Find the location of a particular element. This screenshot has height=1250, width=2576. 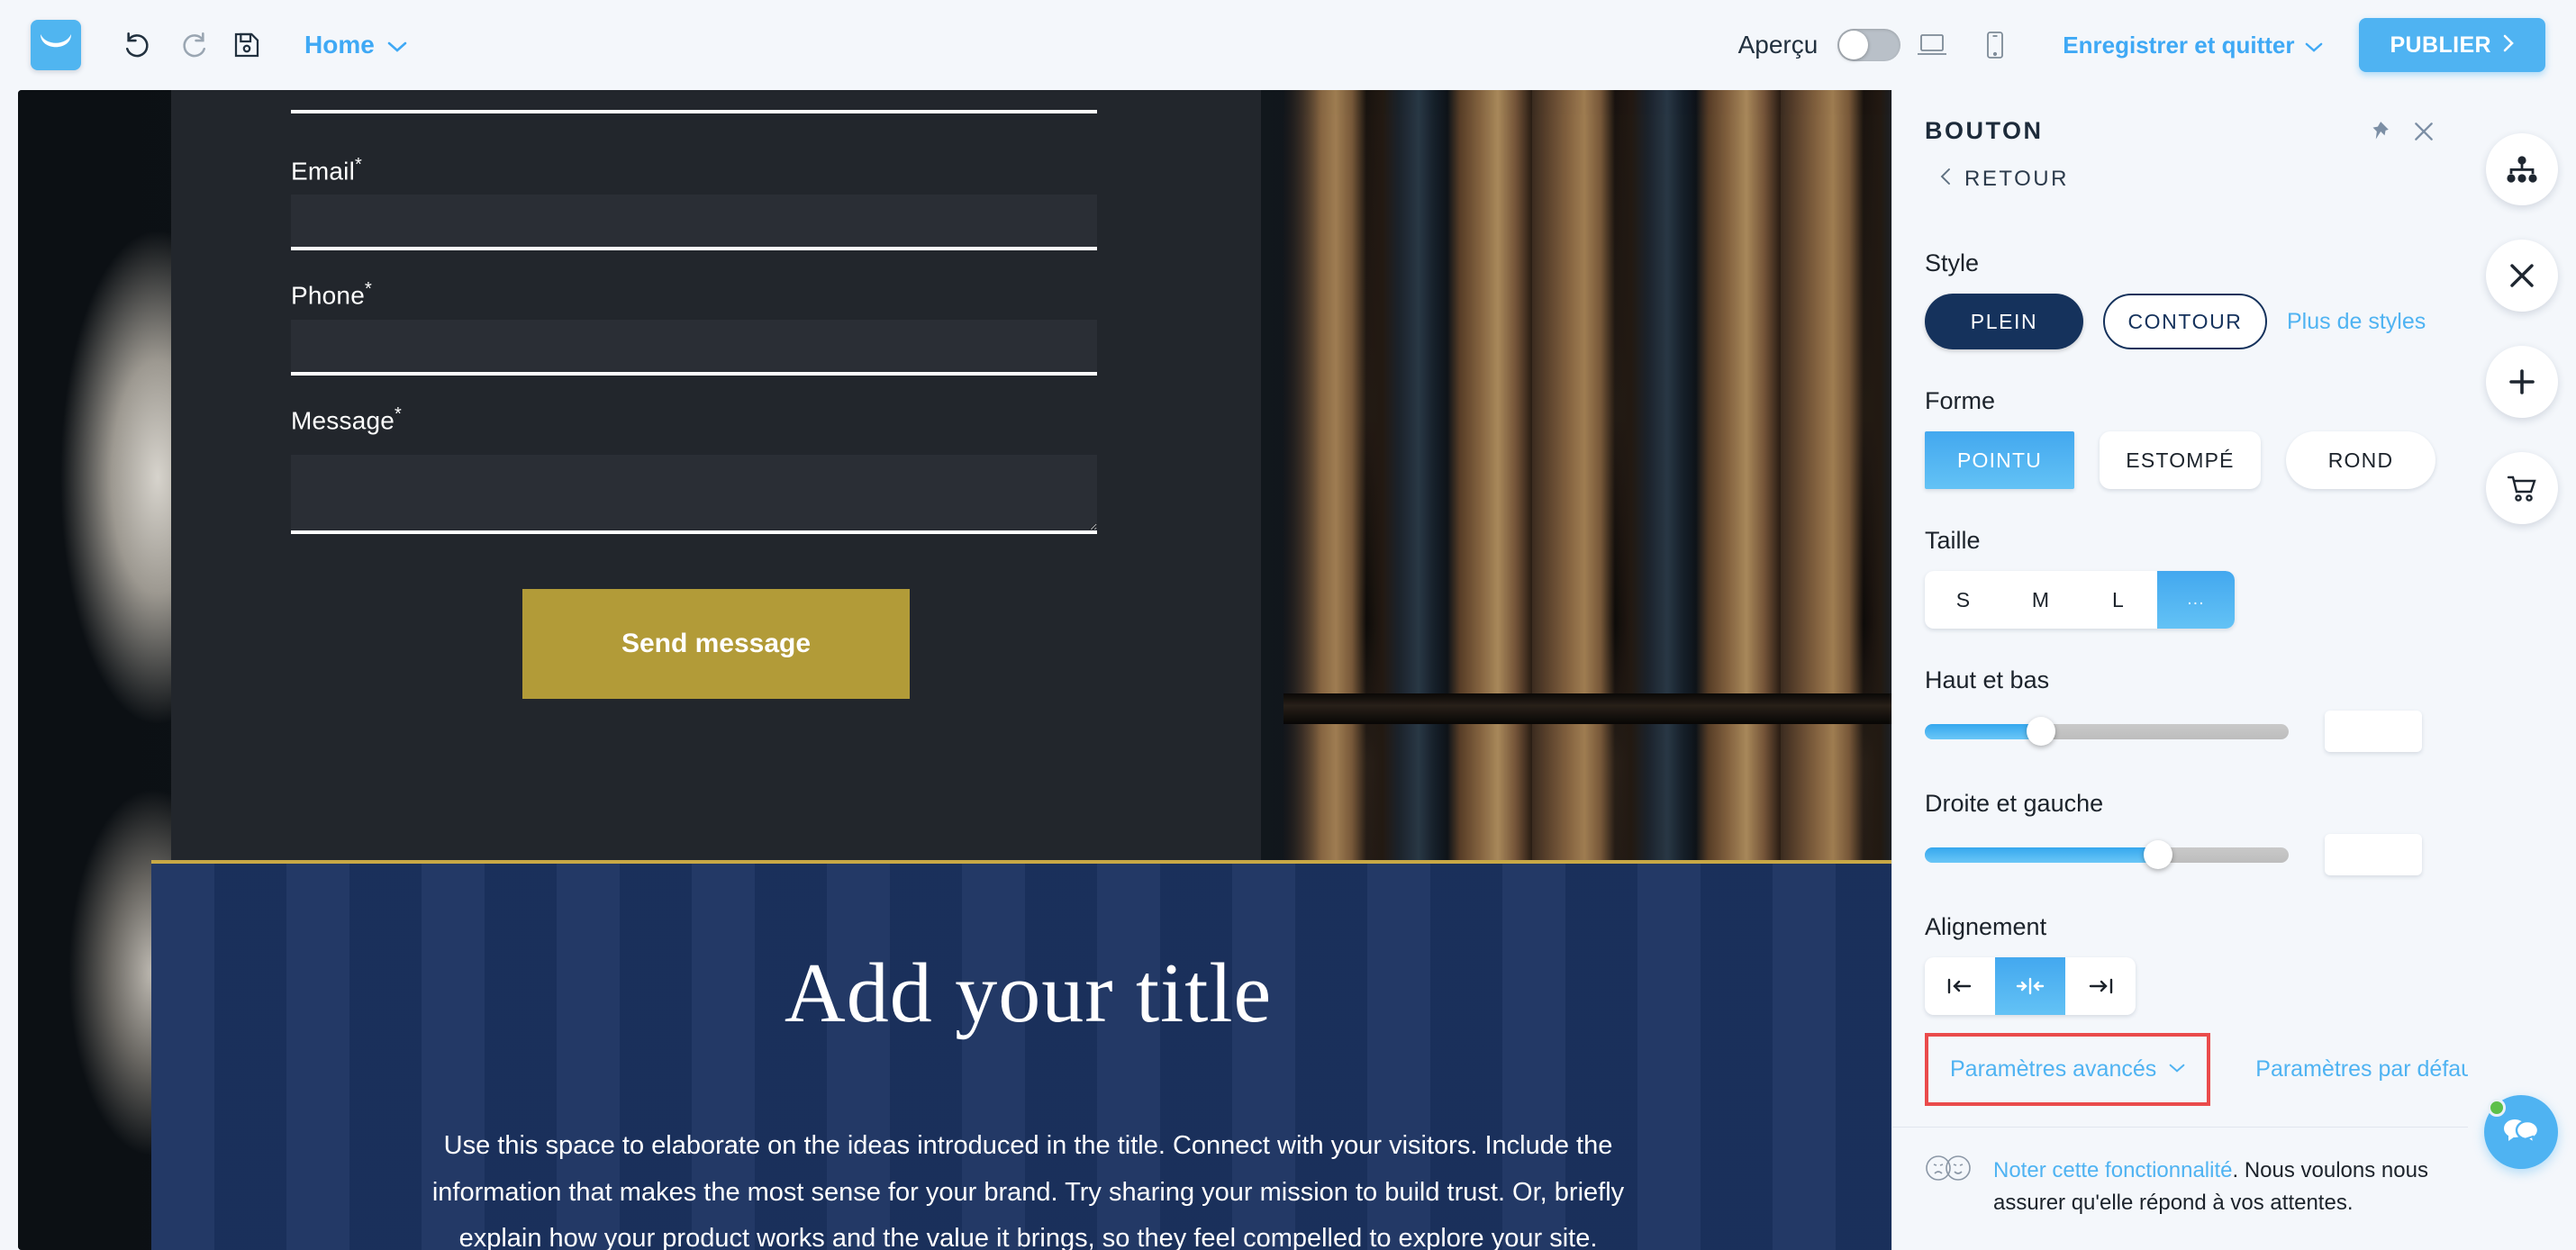

envelope-logo-icon is located at coordinates (56, 45).